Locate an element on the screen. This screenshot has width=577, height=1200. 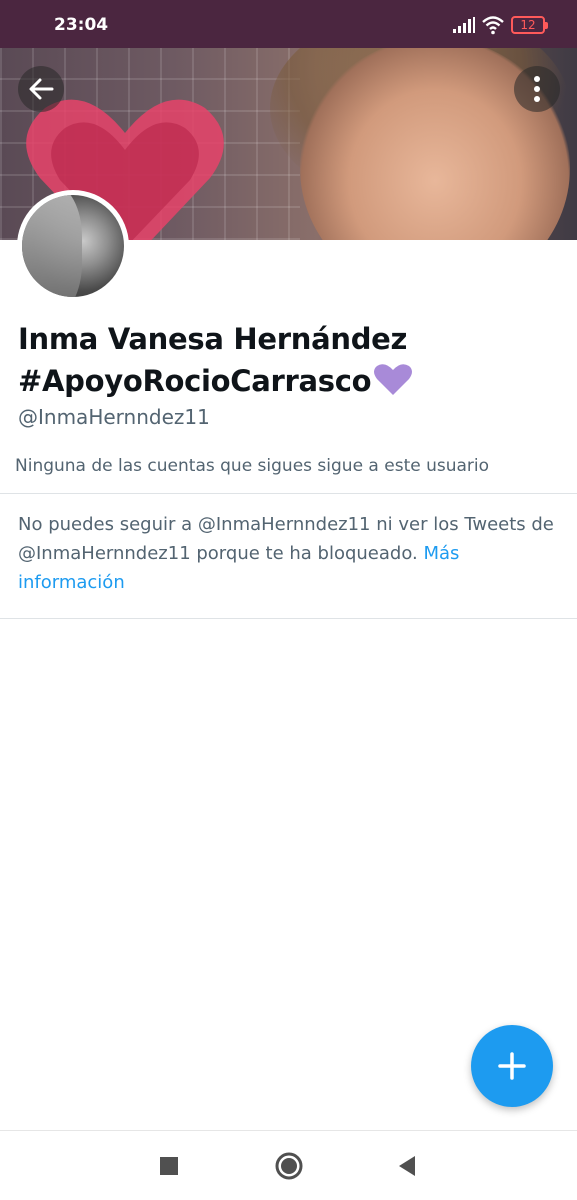
plus-icon is located at coordinates (512, 1066).